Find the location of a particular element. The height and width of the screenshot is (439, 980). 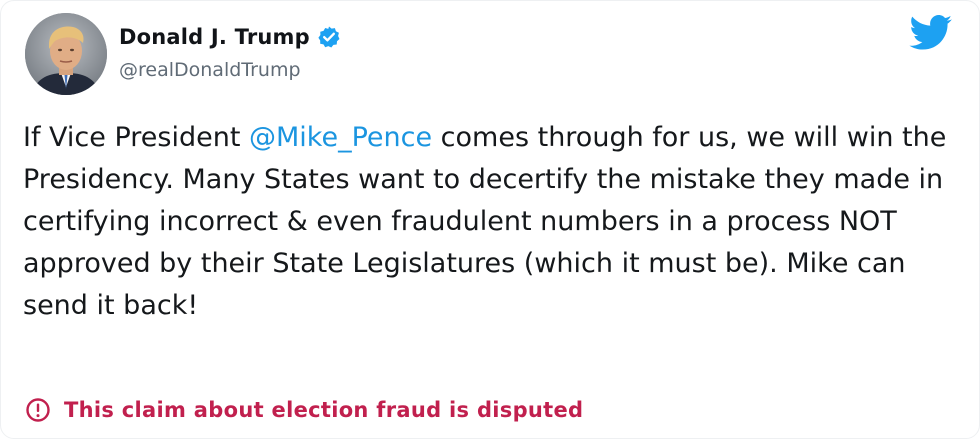

avatar is located at coordinates (66, 54).